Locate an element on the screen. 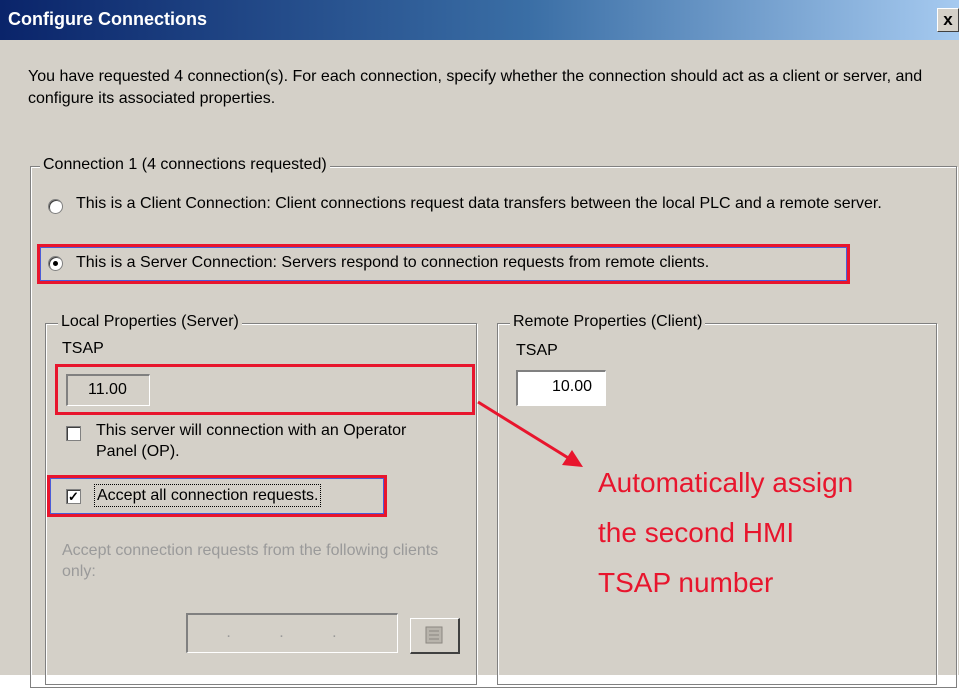 This screenshot has height=688, width=959. remote-tsap-label: TSAP is located at coordinates (537, 350).